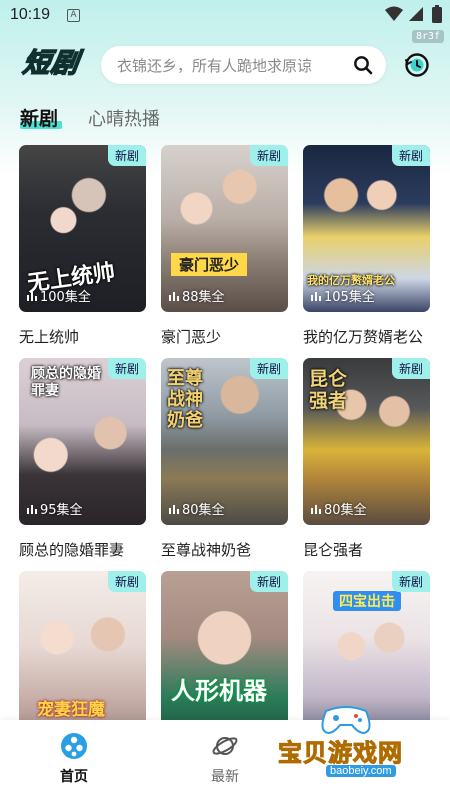 This screenshot has width=450, height=800. Describe the element at coordinates (417, 65) in the screenshot. I see `history-icon` at that location.